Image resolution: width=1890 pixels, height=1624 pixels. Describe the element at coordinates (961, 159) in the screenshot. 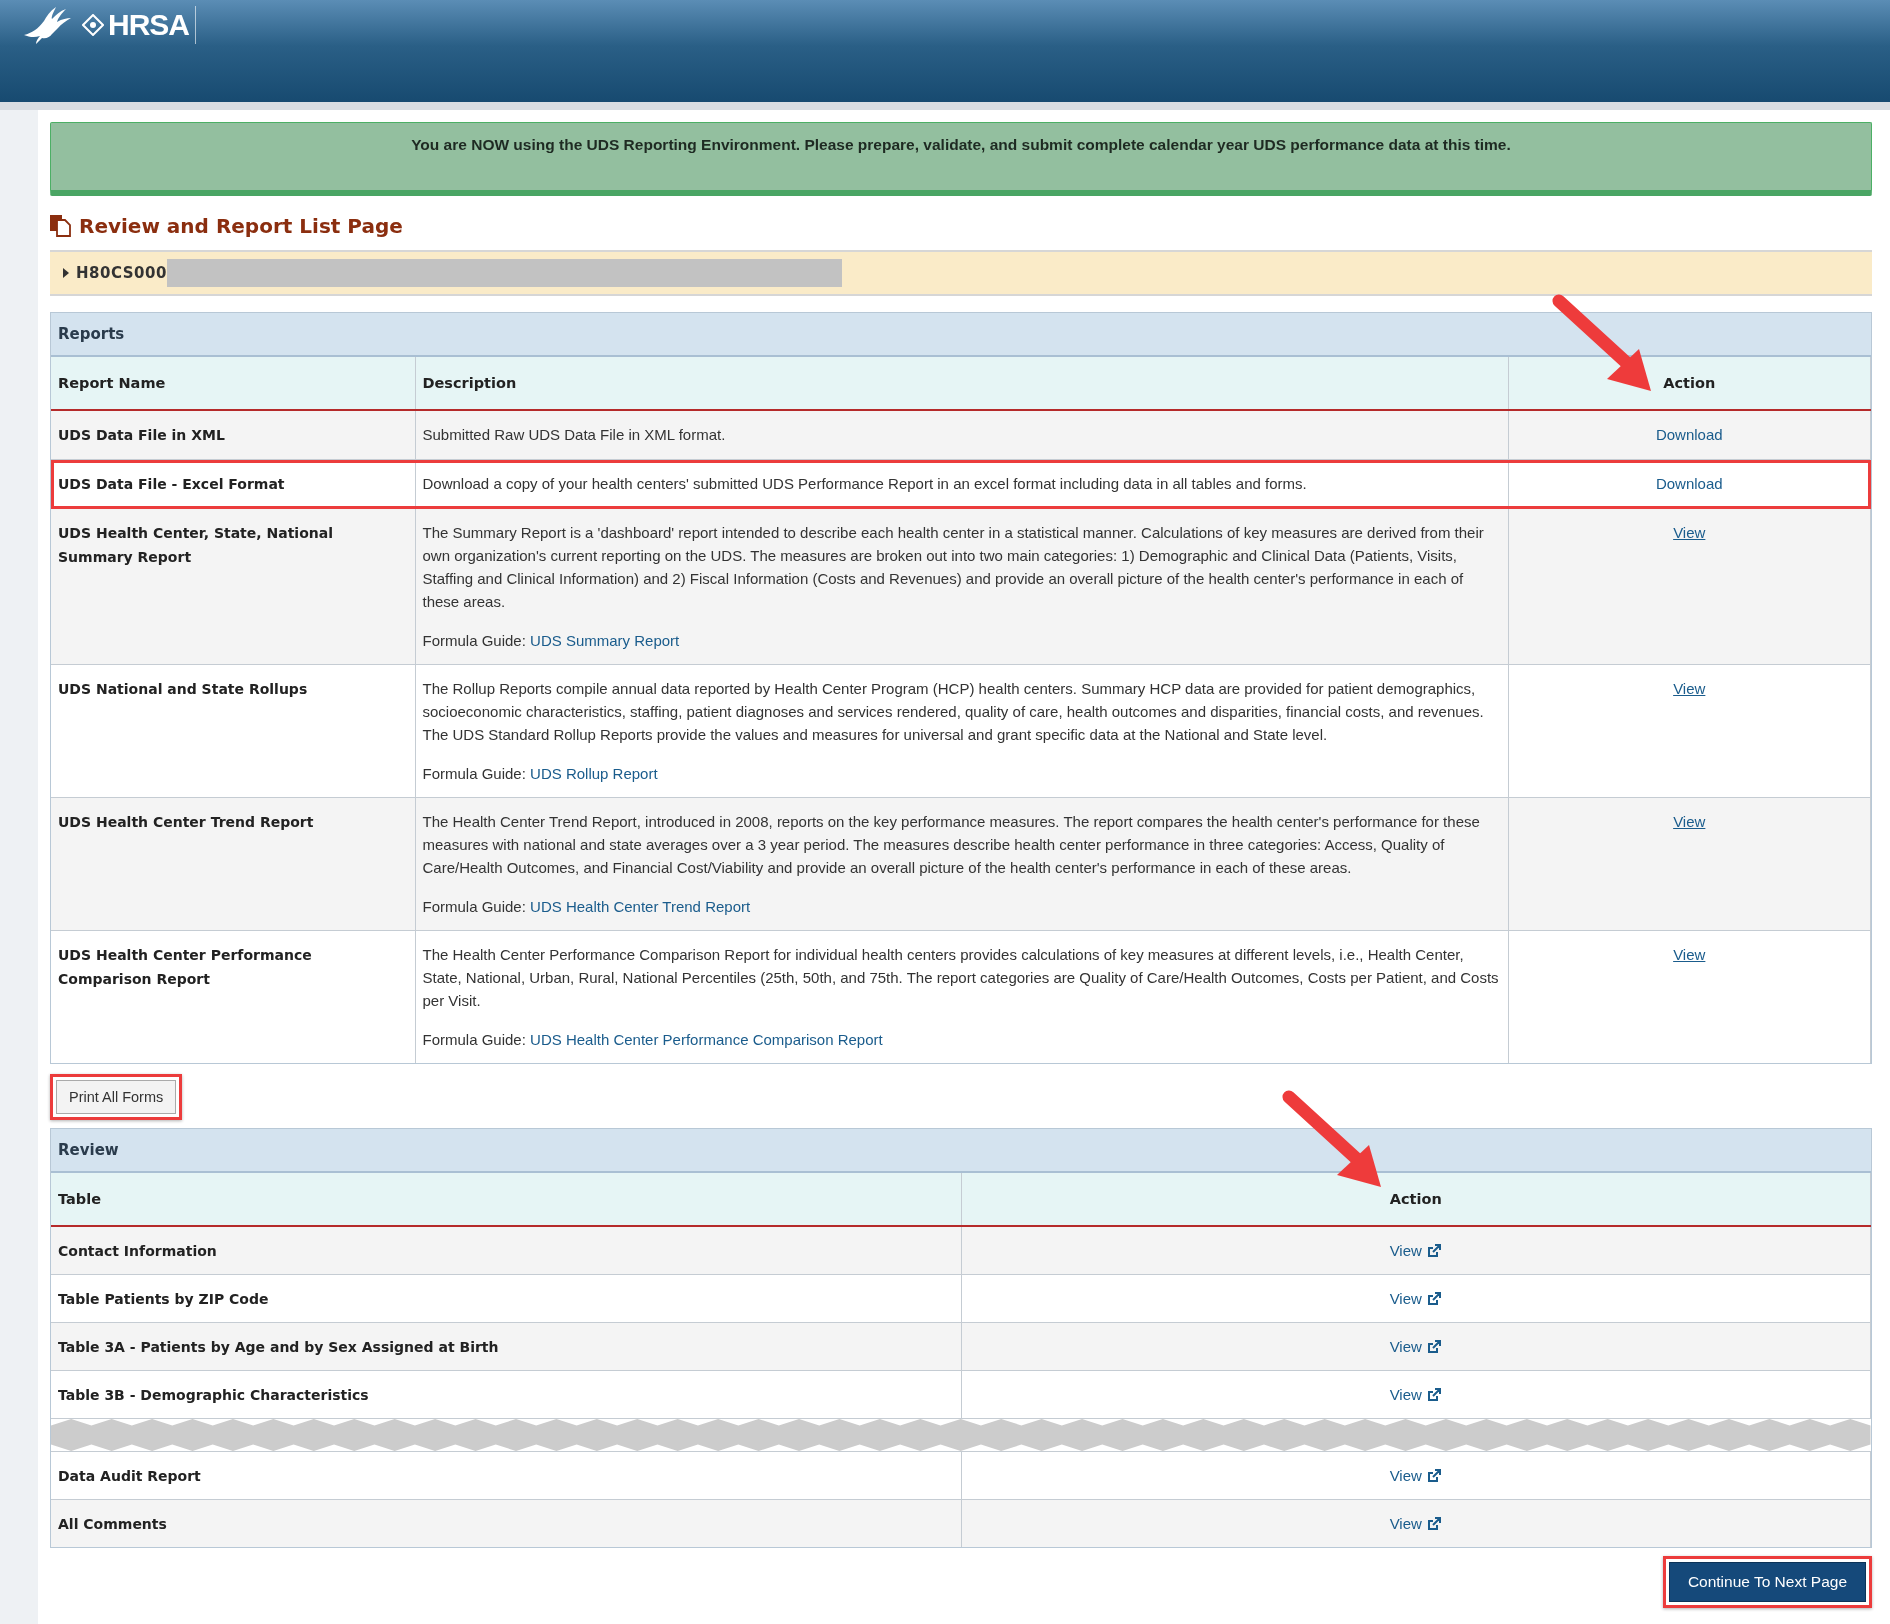

I see `notice-banner: You are NOW using the UDS Reporting Environment. Please prepare, validate, and submit complete calendar year UDS performance data at this time.` at that location.